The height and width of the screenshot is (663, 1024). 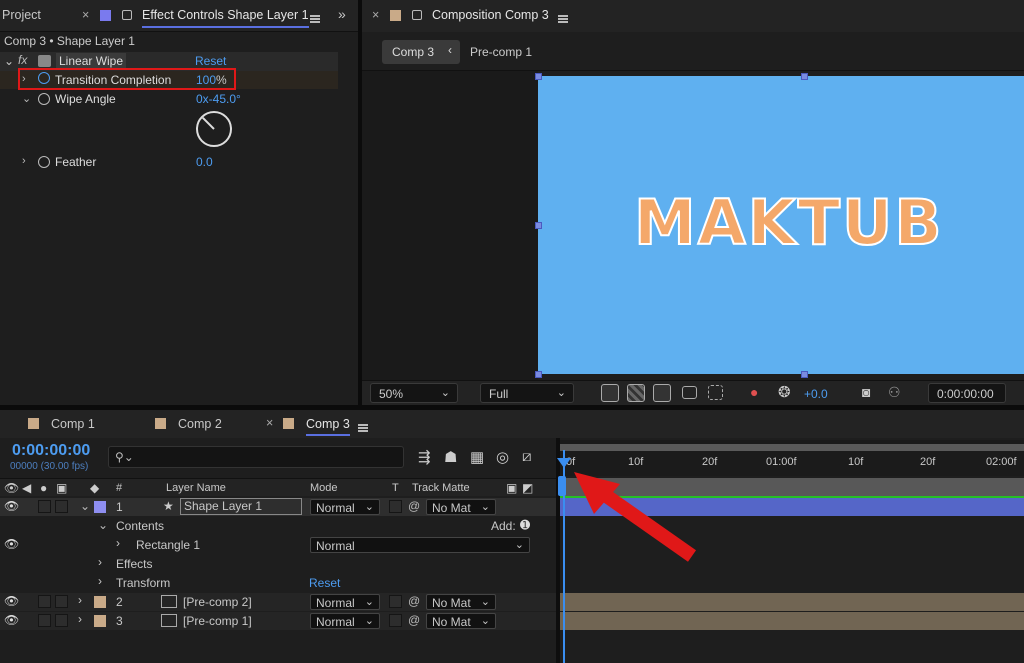 What do you see at coordinates (421, 52) in the screenshot?
I see `crumb-comp3: Comp 3 ‹` at bounding box center [421, 52].